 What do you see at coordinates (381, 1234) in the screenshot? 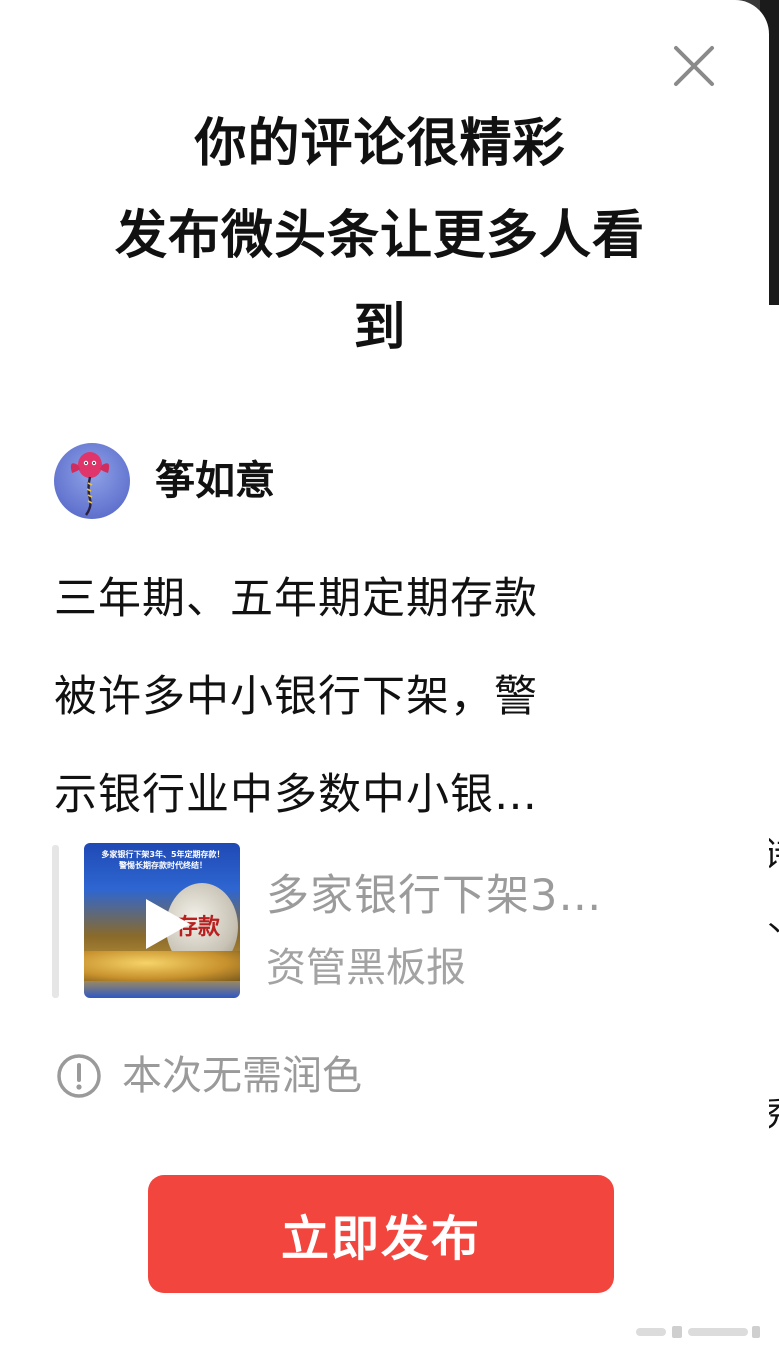
I see `publish-button: 立即发布` at bounding box center [381, 1234].